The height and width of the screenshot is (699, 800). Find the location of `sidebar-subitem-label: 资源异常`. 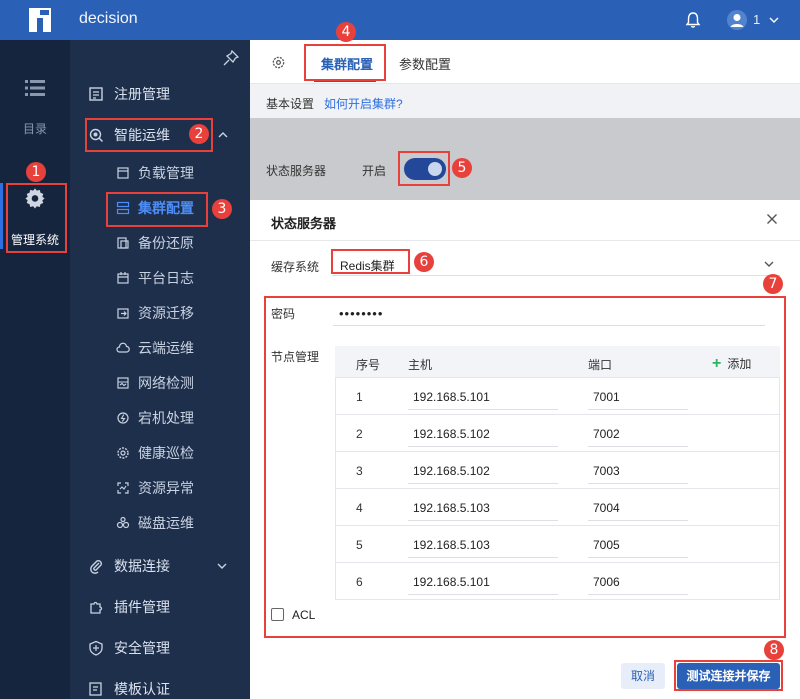

sidebar-subitem-label: 资源异常 is located at coordinates (166, 488).